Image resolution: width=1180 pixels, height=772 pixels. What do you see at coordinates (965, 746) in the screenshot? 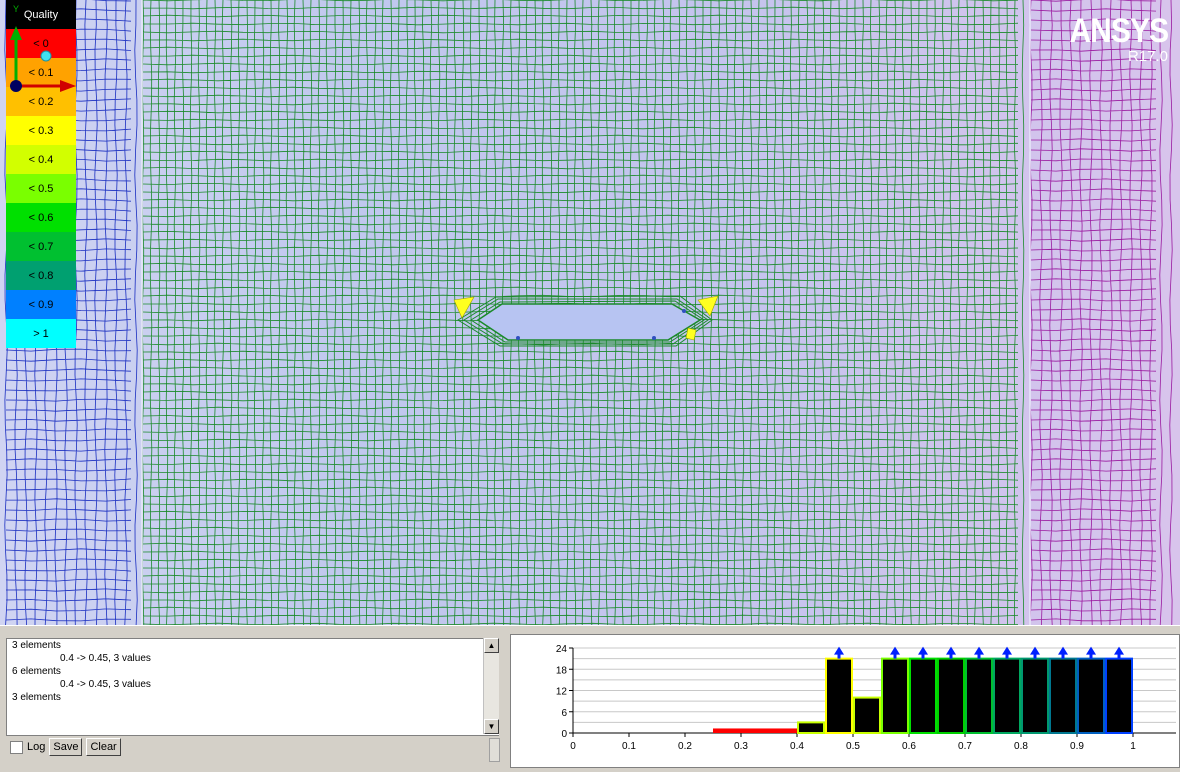
I see `x-tick-label: 0.7` at bounding box center [965, 746].